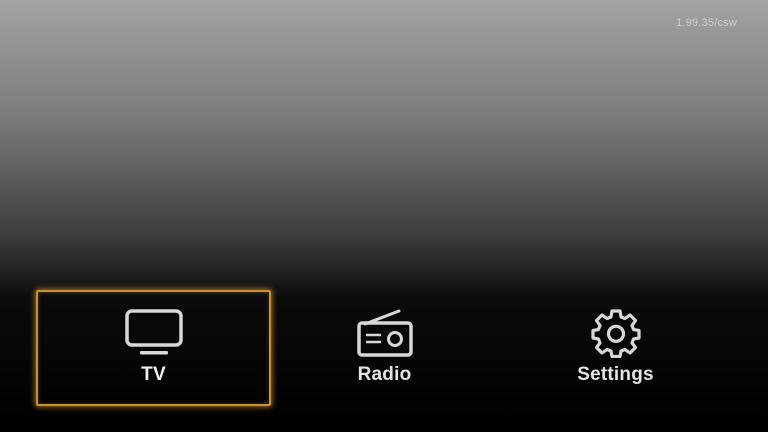 Image resolution: width=768 pixels, height=432 pixels. I want to click on menu-item-settings: Settings, so click(615, 348).